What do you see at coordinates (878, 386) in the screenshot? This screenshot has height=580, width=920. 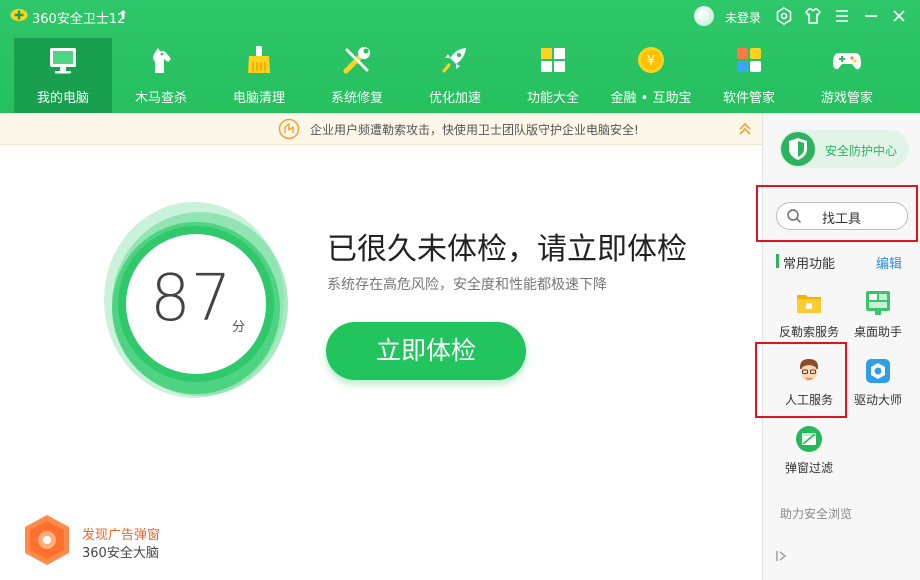 I see `tool-driver-master: 驱动大师` at bounding box center [878, 386].